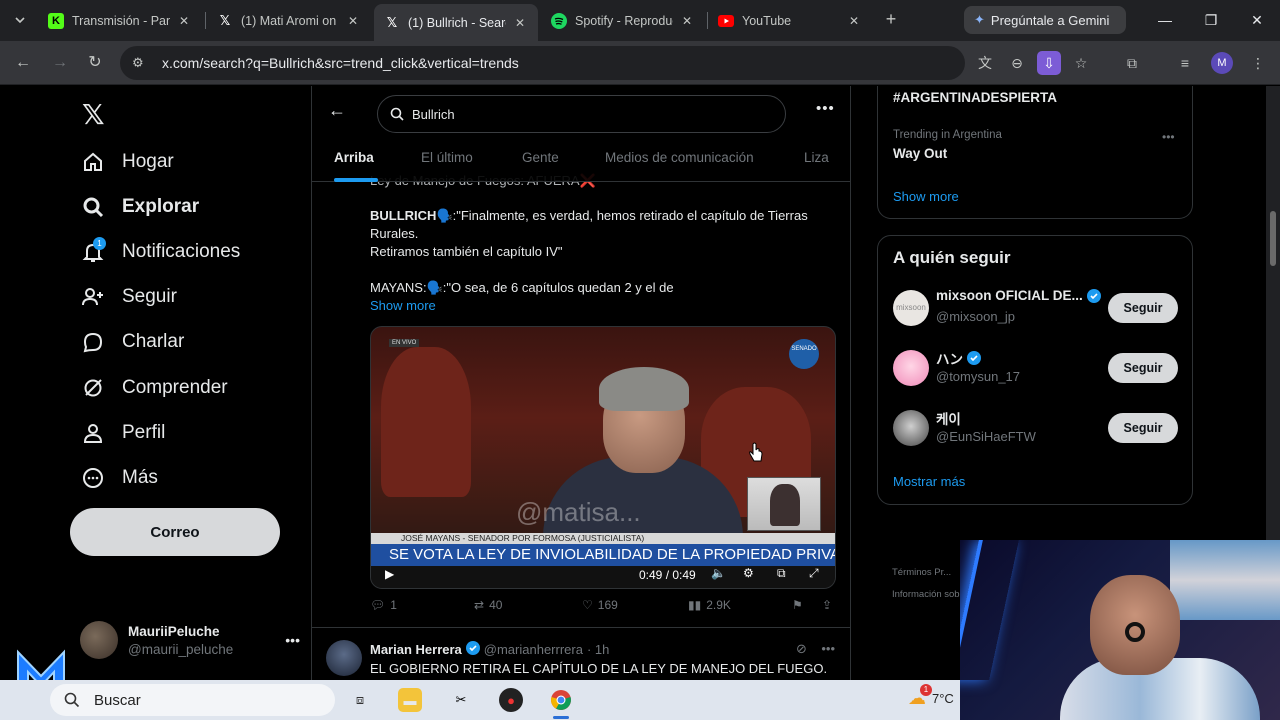 This screenshot has height=720, width=1280. Describe the element at coordinates (389, 574) in the screenshot. I see `play-icon: ▶` at that location.